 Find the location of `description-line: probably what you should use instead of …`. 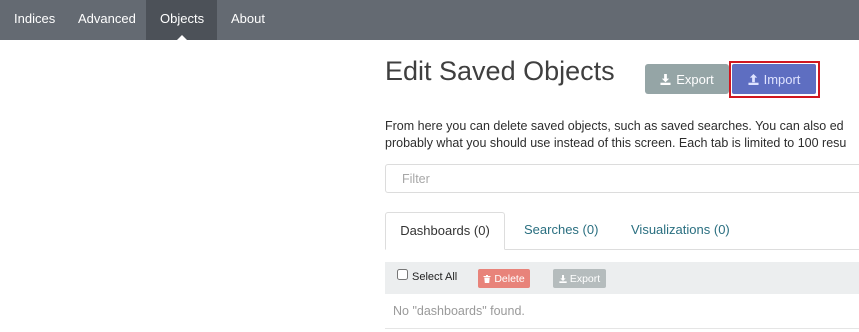

description-line: probably what you should use instead of … is located at coordinates (616, 143).